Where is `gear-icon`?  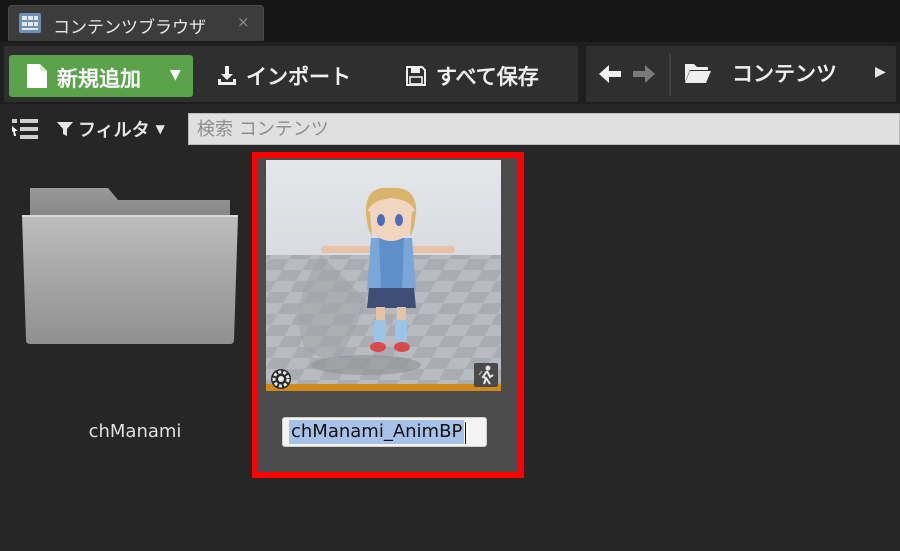 gear-icon is located at coordinates (281, 379).